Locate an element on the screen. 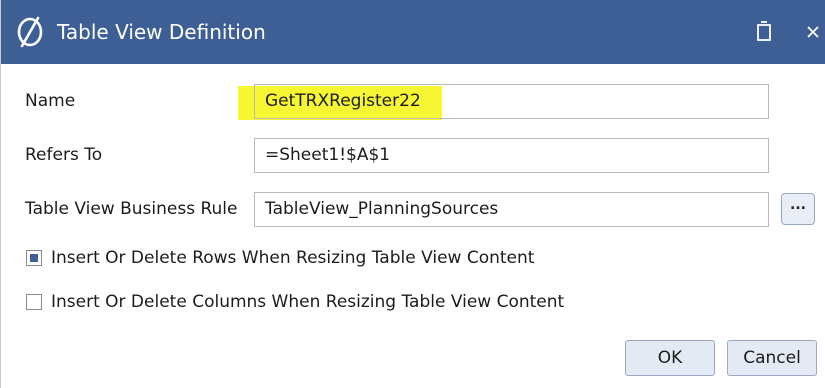  cancel-button: Cancel is located at coordinates (772, 358).